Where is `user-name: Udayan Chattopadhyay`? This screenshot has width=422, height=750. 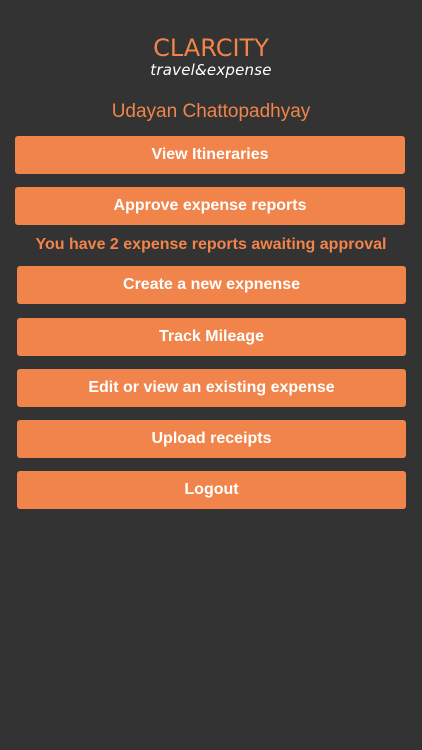 user-name: Udayan Chattopadhyay is located at coordinates (211, 111).